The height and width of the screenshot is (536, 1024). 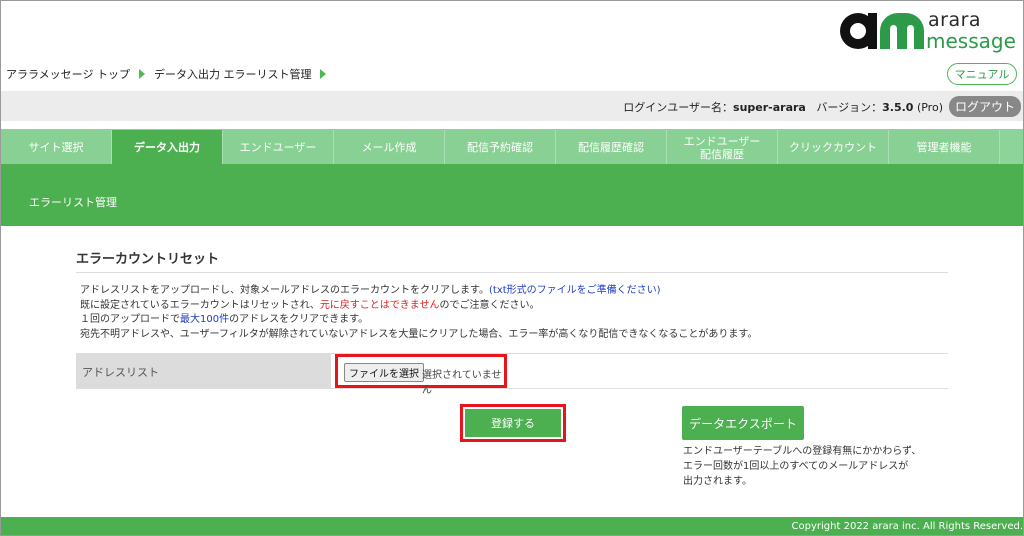 I want to click on sub-header-title: エラーリスト管理, so click(x=73, y=202).